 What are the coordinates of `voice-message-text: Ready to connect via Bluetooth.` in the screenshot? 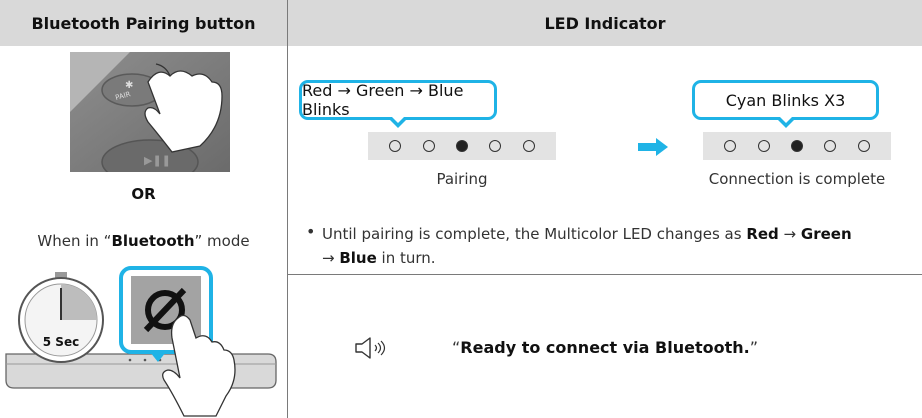 It's located at (605, 347).